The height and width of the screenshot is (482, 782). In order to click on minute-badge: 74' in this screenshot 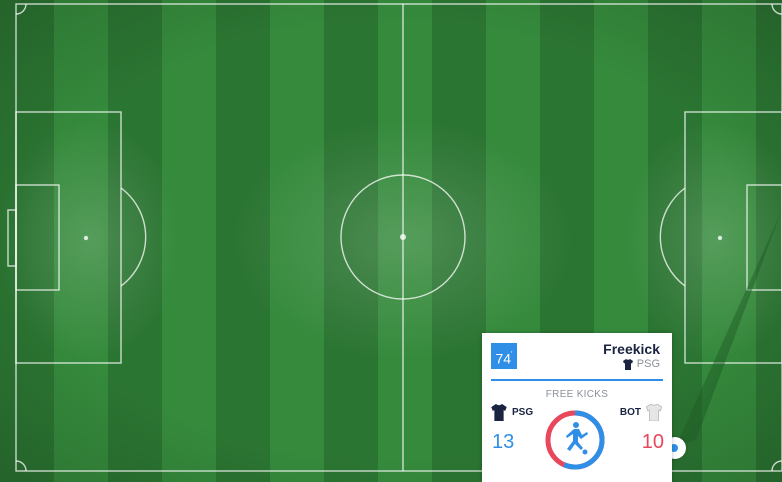, I will do `click(504, 356)`.